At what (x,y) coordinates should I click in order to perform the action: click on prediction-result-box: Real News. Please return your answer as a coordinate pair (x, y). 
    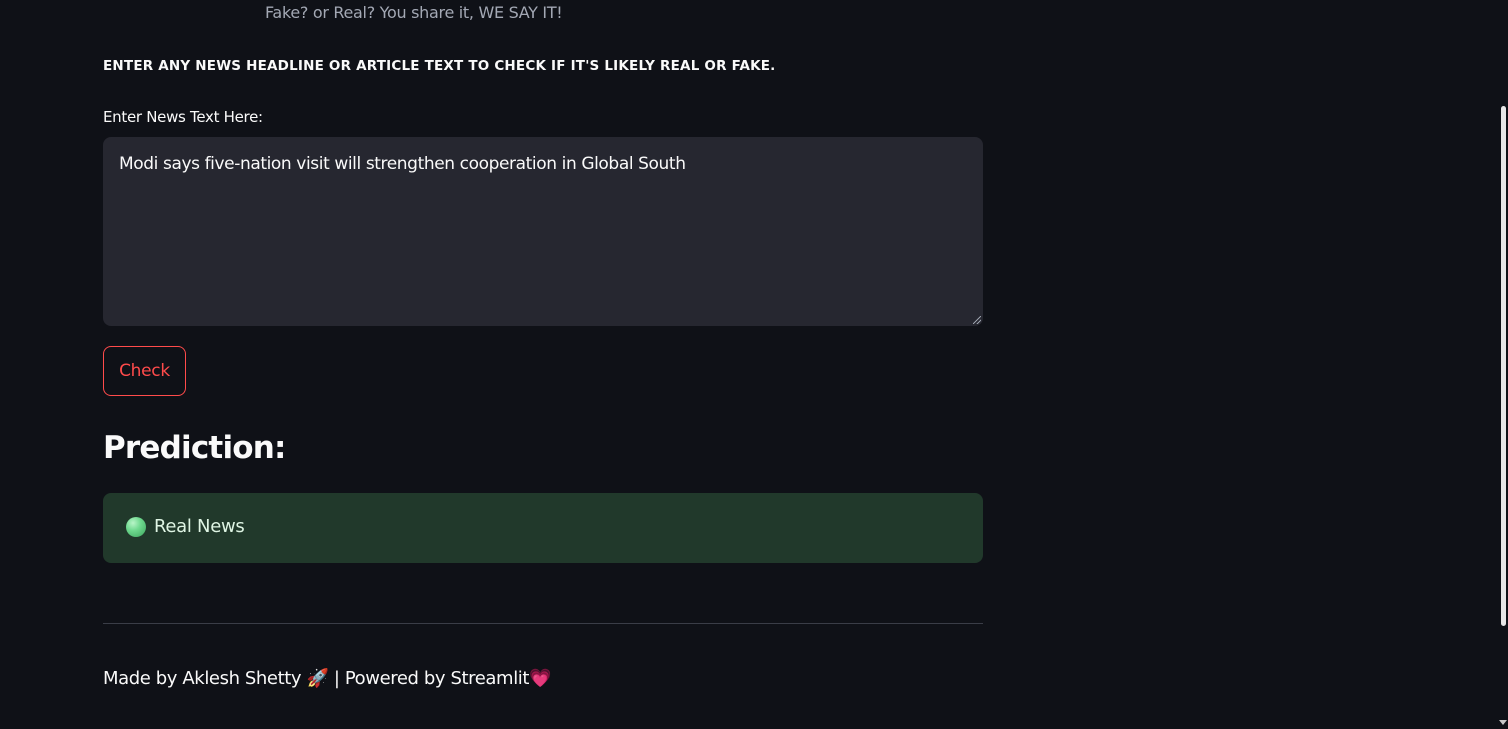
    Looking at the image, I should click on (543, 528).